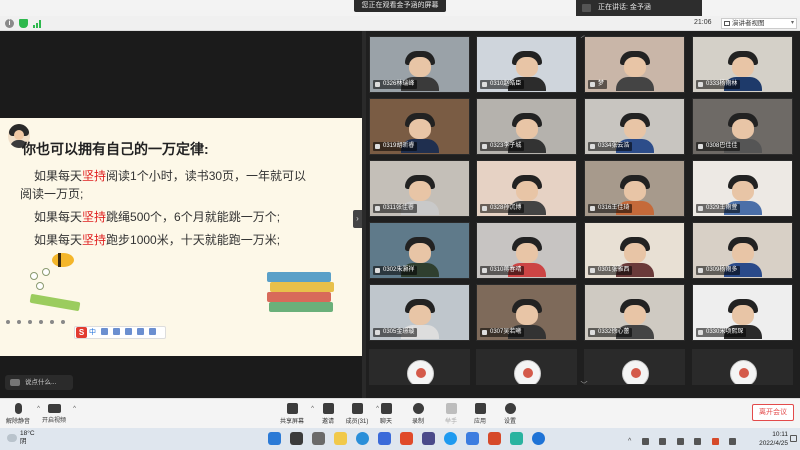 The height and width of the screenshot is (450, 800). What do you see at coordinates (634, 64) in the screenshot?
I see `participant-tile: 梦` at bounding box center [634, 64].